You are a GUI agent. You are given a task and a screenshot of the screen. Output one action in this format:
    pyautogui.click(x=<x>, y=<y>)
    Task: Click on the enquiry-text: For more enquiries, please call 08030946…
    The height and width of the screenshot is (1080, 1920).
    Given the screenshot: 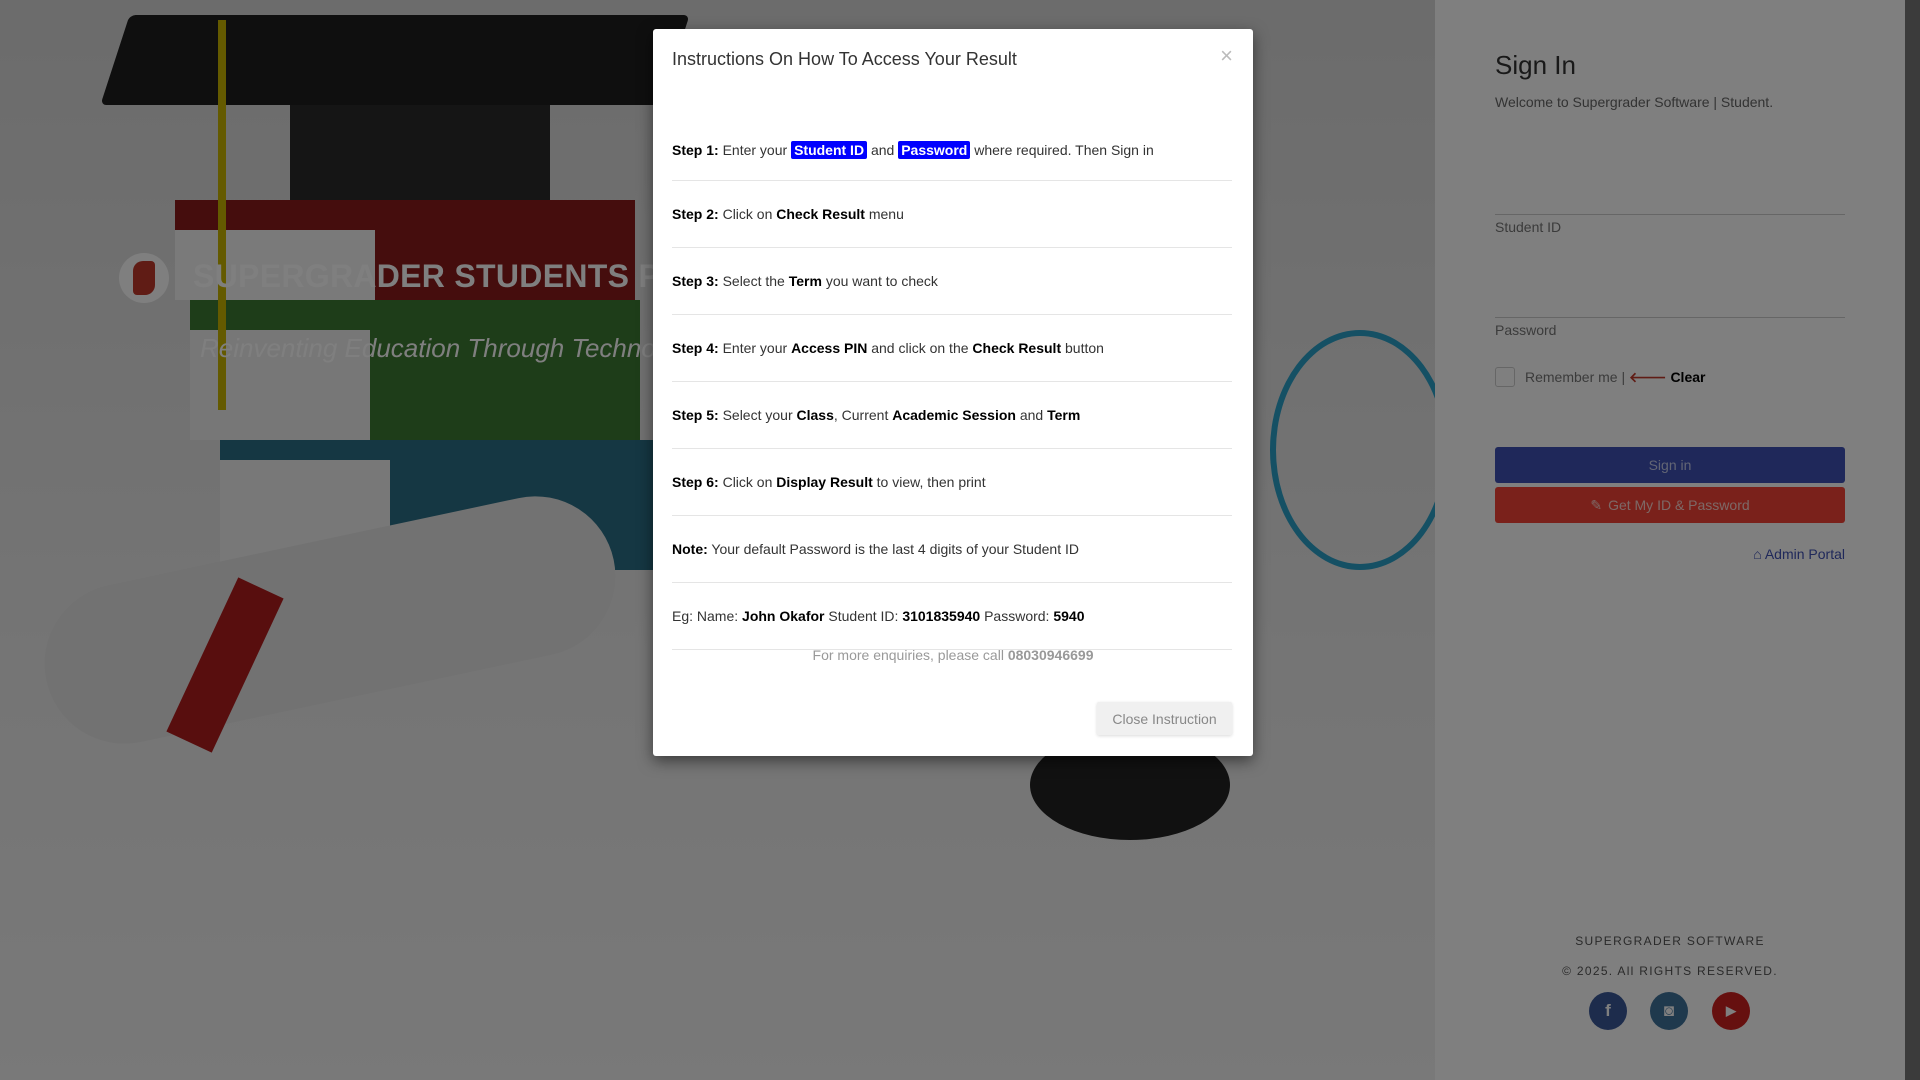 What is the action you would take?
    pyautogui.click(x=953, y=655)
    